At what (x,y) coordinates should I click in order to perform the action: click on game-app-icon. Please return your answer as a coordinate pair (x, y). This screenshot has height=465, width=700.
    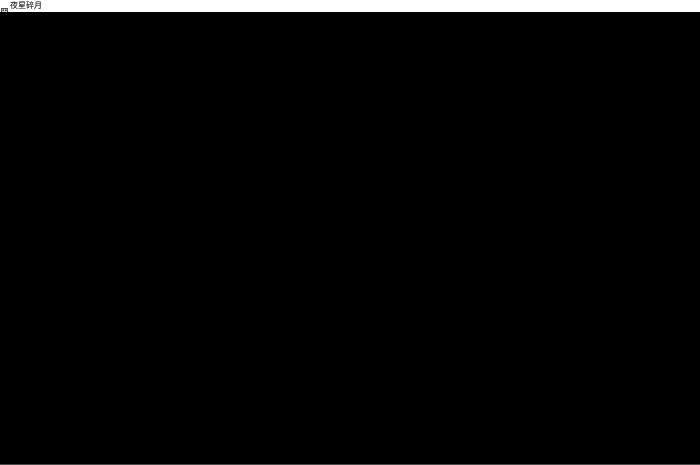
    Looking at the image, I should click on (4, 9).